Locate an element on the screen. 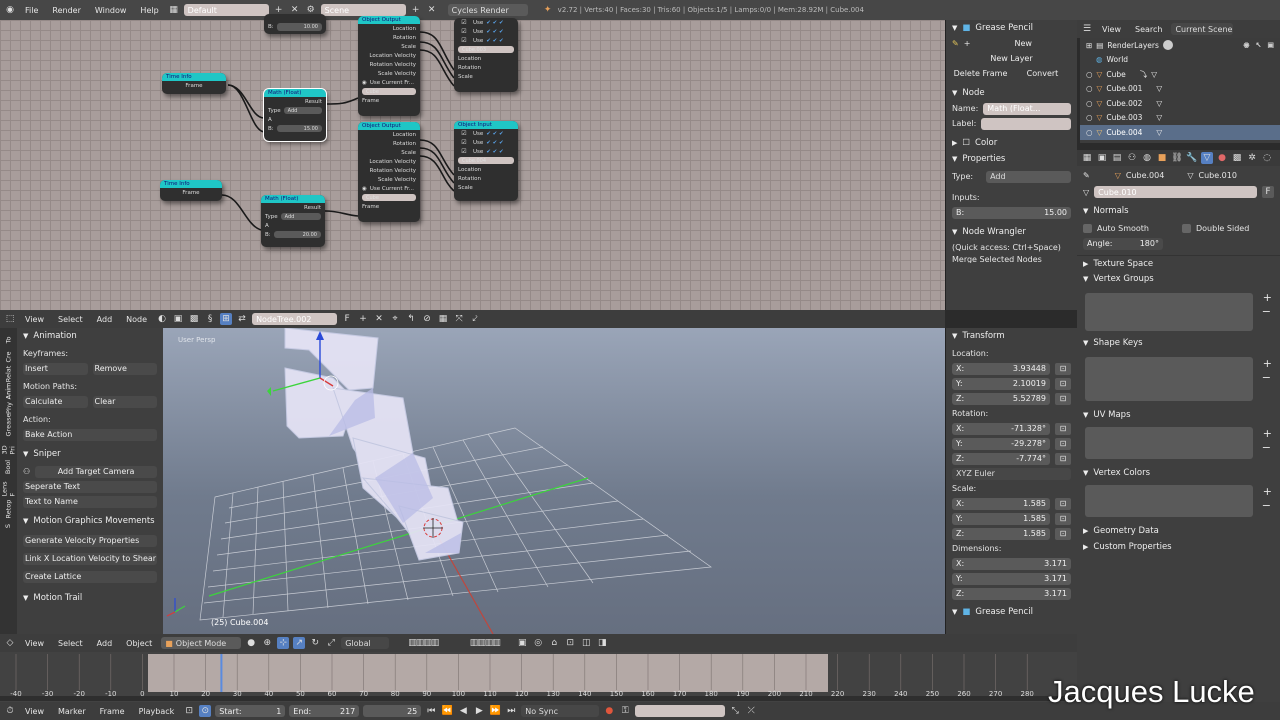 This screenshot has height=720, width=1280. normals-panel-header: ▼ Normals is located at coordinates (1178, 211).